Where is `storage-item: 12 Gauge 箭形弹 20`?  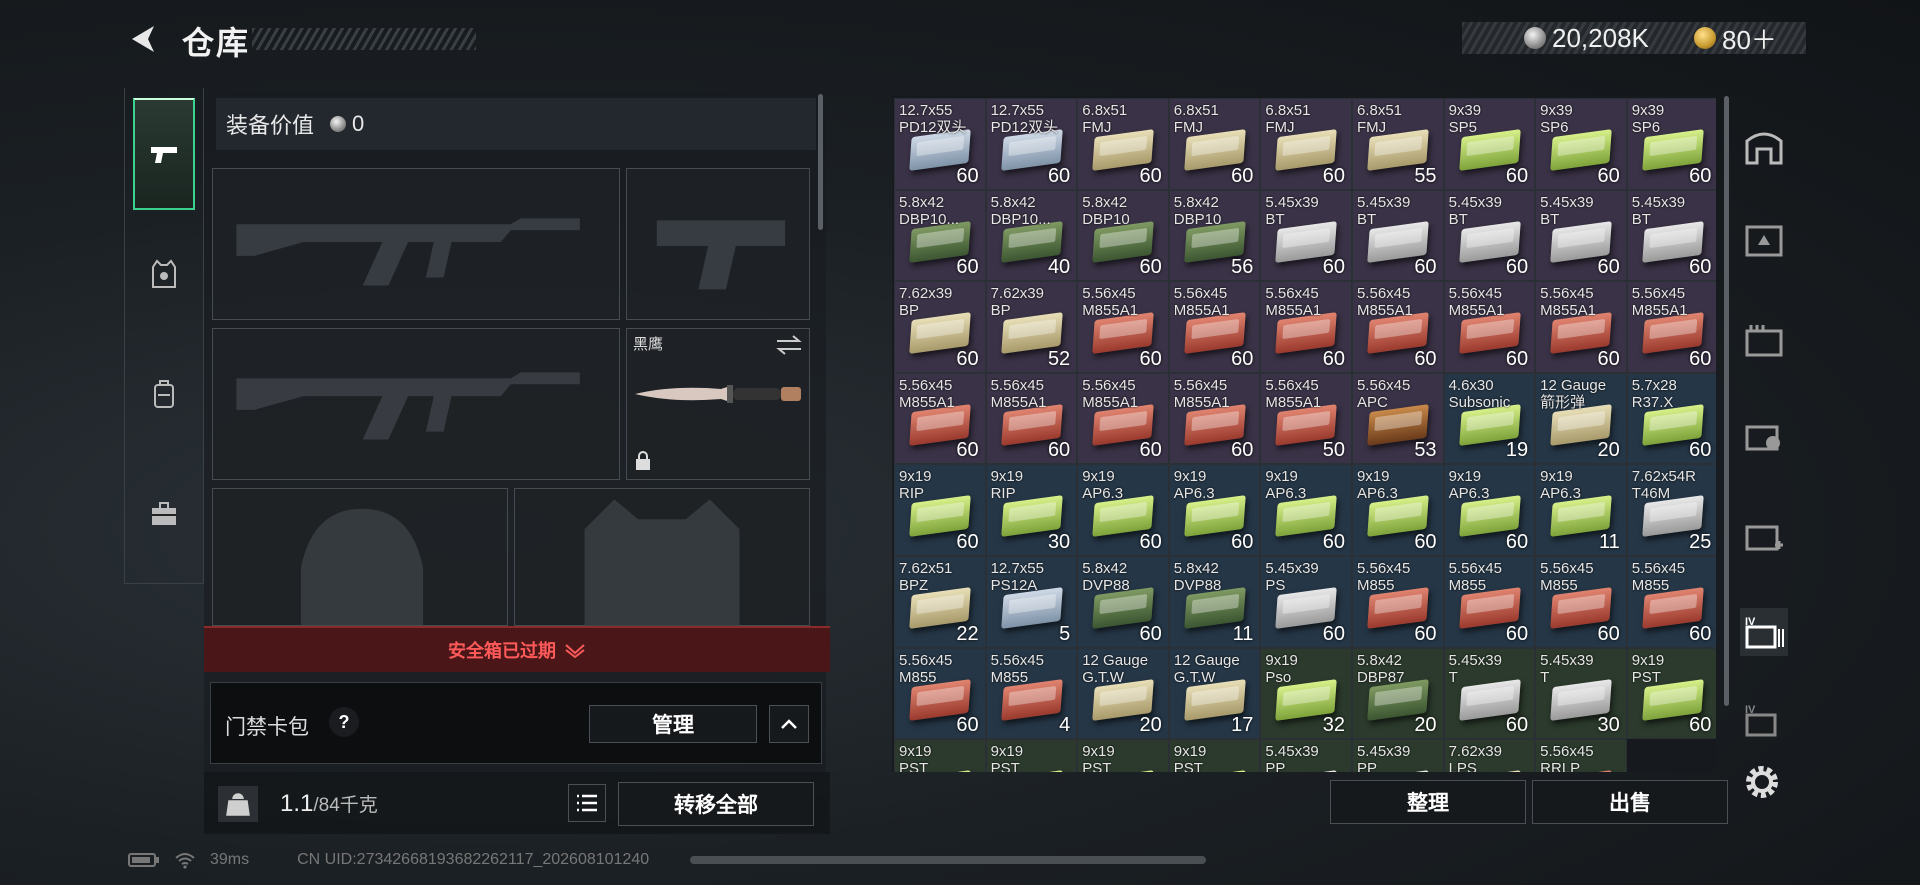 storage-item: 12 Gauge 箭形弹 20 is located at coordinates (1581, 418).